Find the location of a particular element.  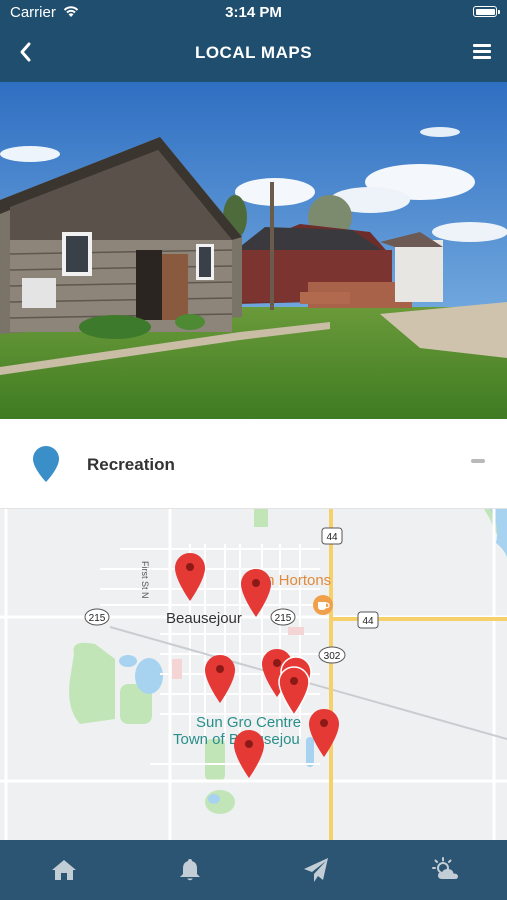

highway-shield-302: 302 is located at coordinates (332, 655).